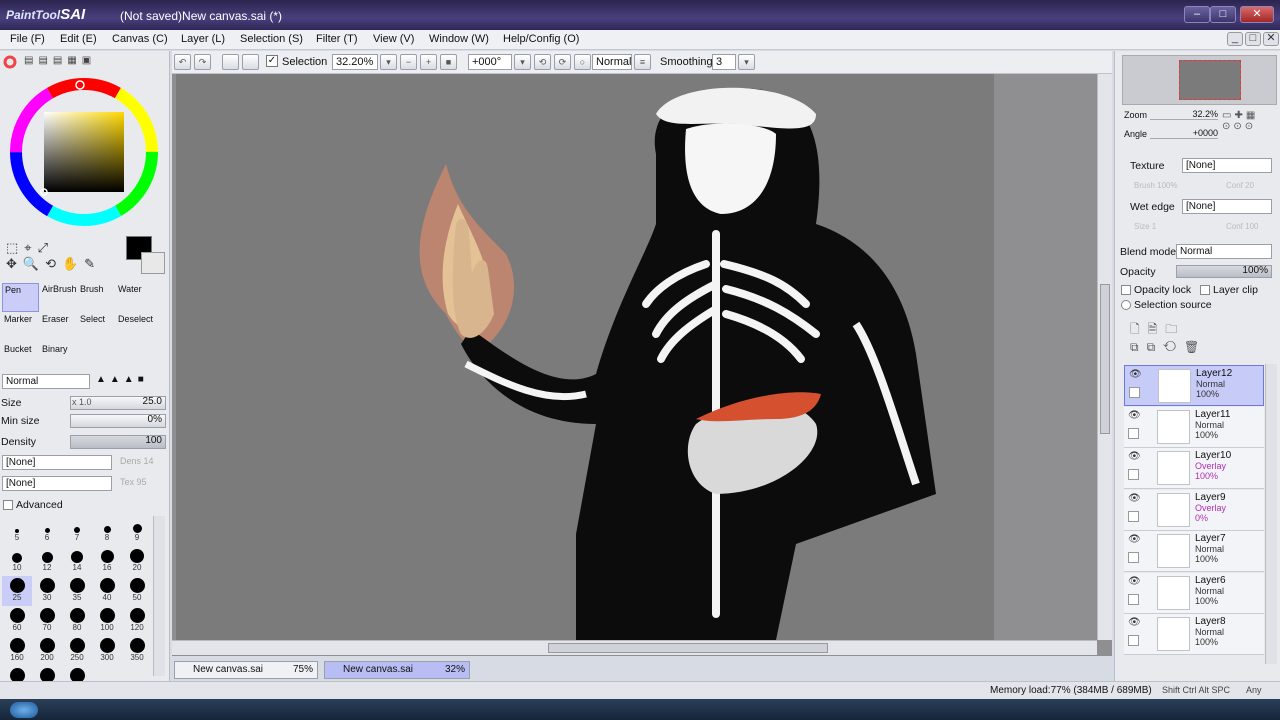 Image resolution: width=1280 pixels, height=720 pixels. Describe the element at coordinates (137, 621) in the screenshot. I see `brush-size-preset: 120` at that location.